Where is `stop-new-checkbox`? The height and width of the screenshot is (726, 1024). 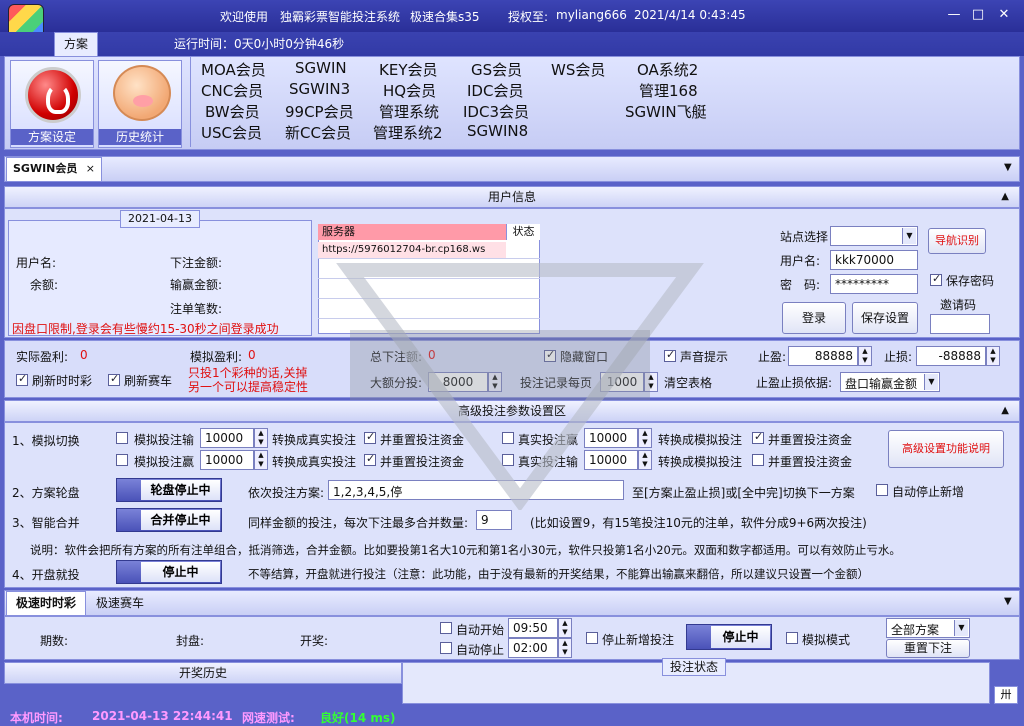
stop-new-checkbox is located at coordinates (592, 638).